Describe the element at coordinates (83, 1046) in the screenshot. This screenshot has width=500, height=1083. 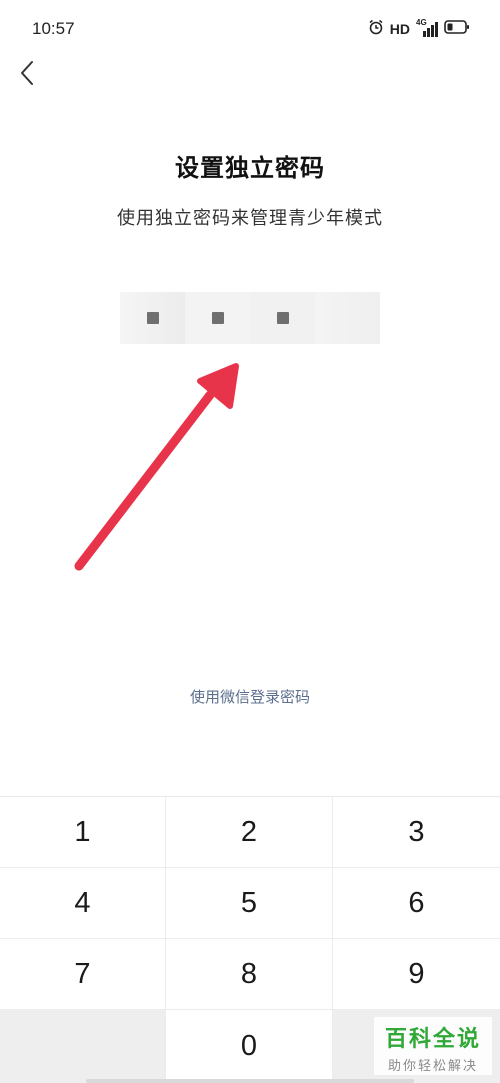
I see `key-blank` at that location.